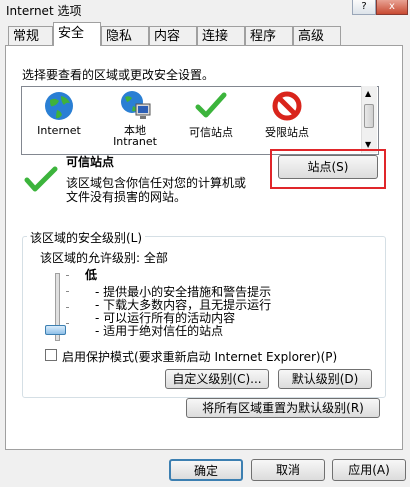 The height and width of the screenshot is (487, 410). I want to click on local-intranet-icon, so click(136, 105).